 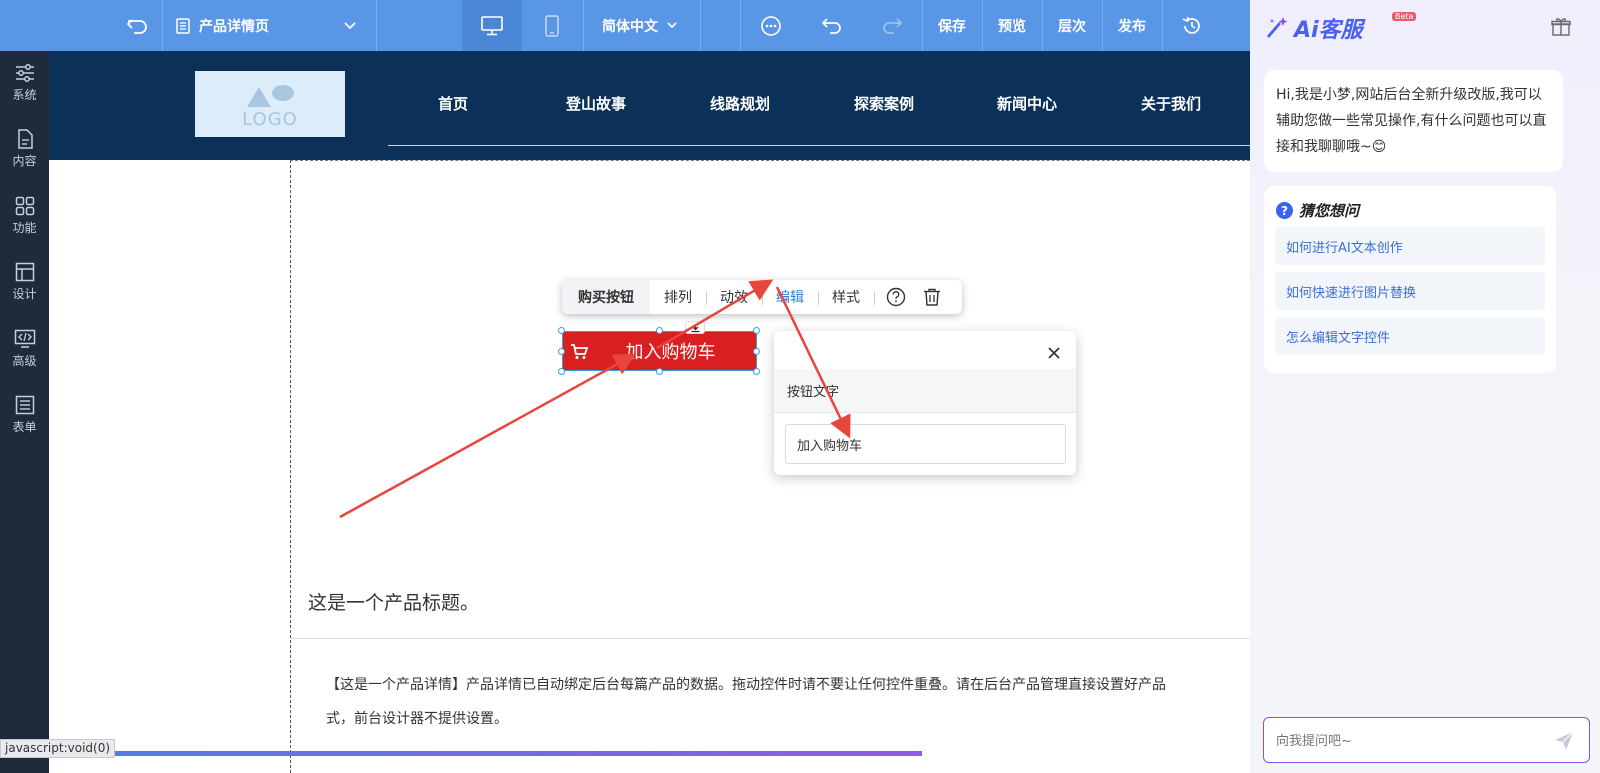 What do you see at coordinates (24, 95) in the screenshot?
I see `sidebar-item-label: 系统` at bounding box center [24, 95].